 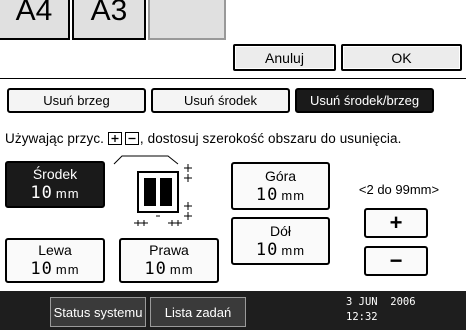 What do you see at coordinates (163, 188) in the screenshot?
I see `erase-area-diagram-icon` at bounding box center [163, 188].